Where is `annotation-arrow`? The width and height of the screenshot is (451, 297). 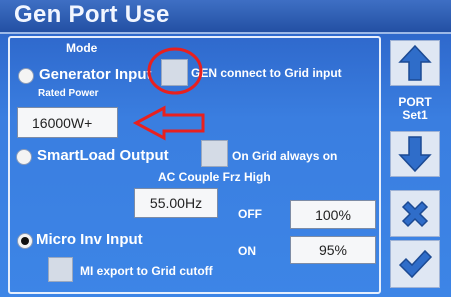
annotation-arrow is located at coordinates (168, 123).